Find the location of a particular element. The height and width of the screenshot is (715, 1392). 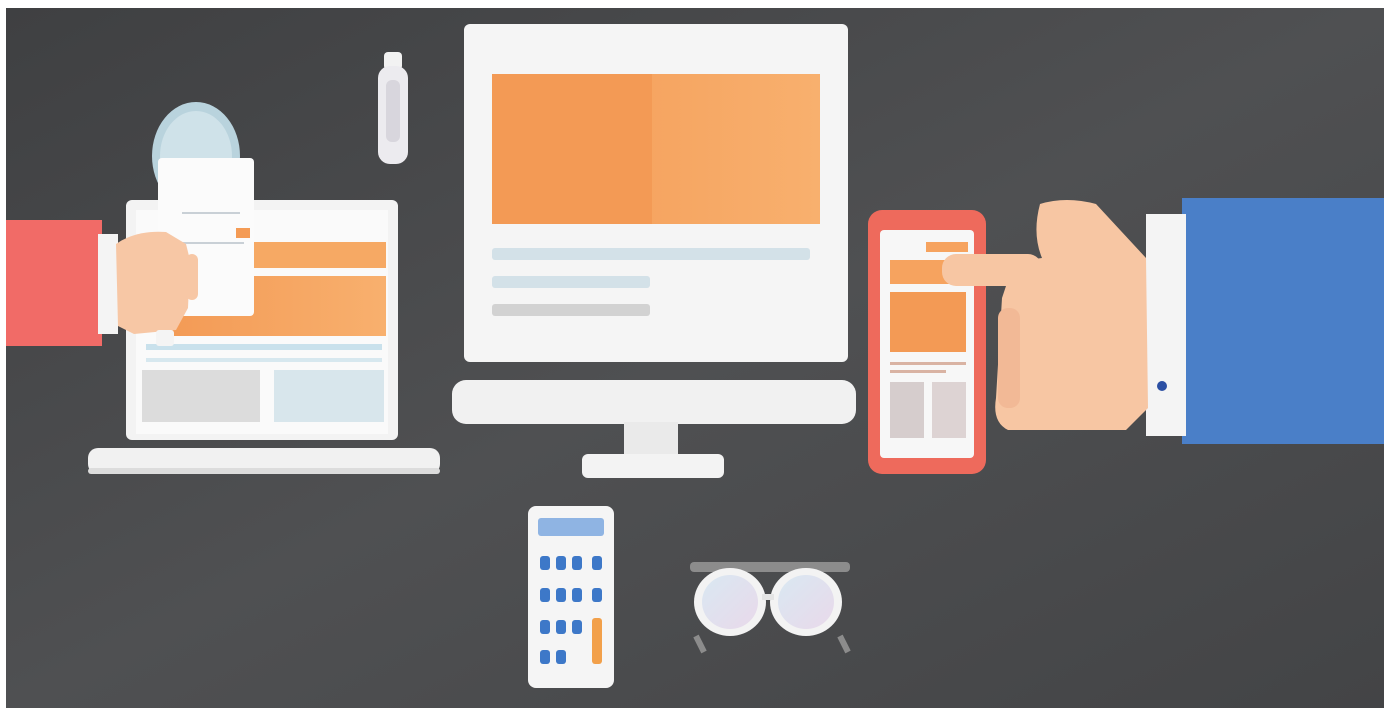

usb-icon is located at coordinates (393, 108).